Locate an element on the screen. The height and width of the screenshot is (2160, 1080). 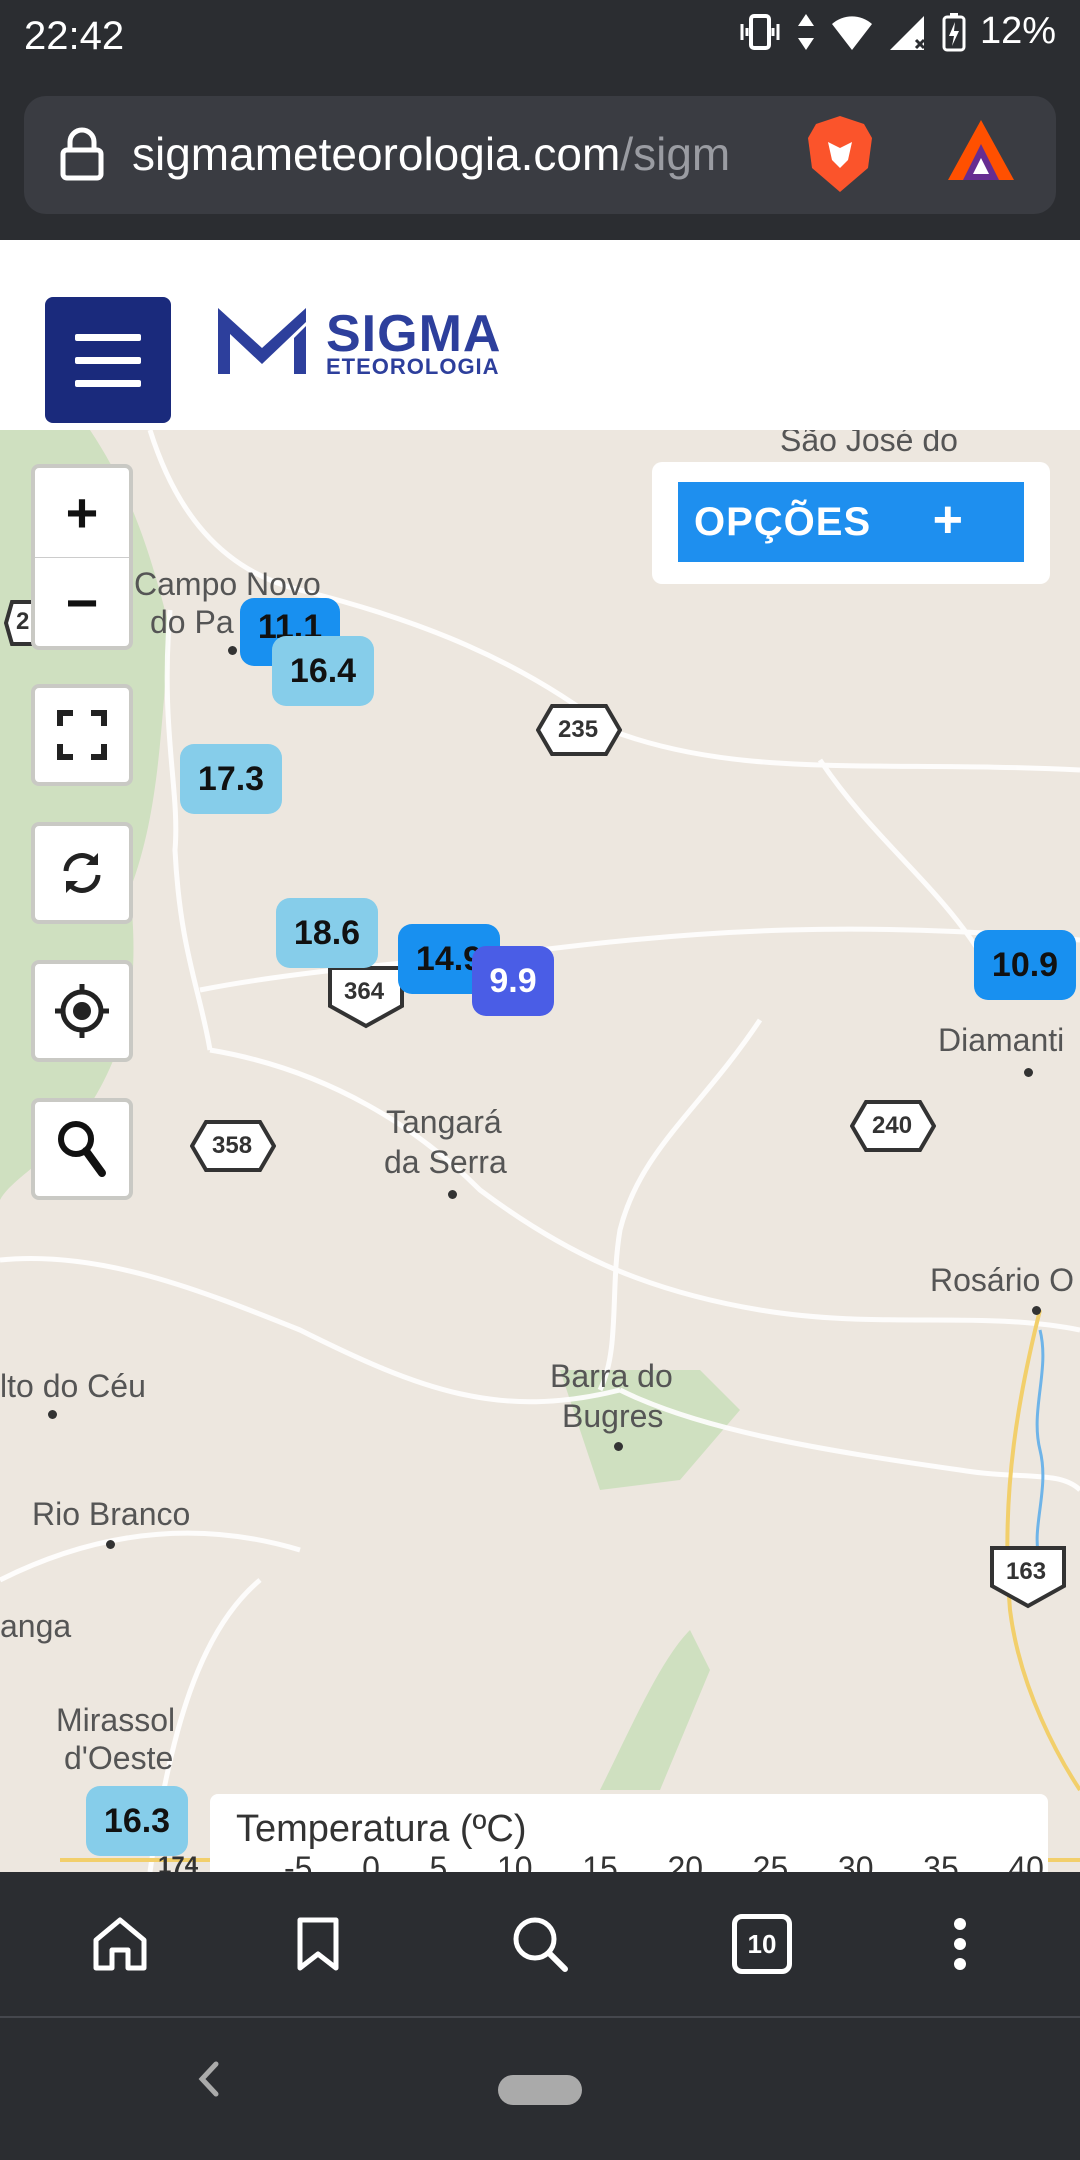
home-button is located at coordinates (120, 1944).